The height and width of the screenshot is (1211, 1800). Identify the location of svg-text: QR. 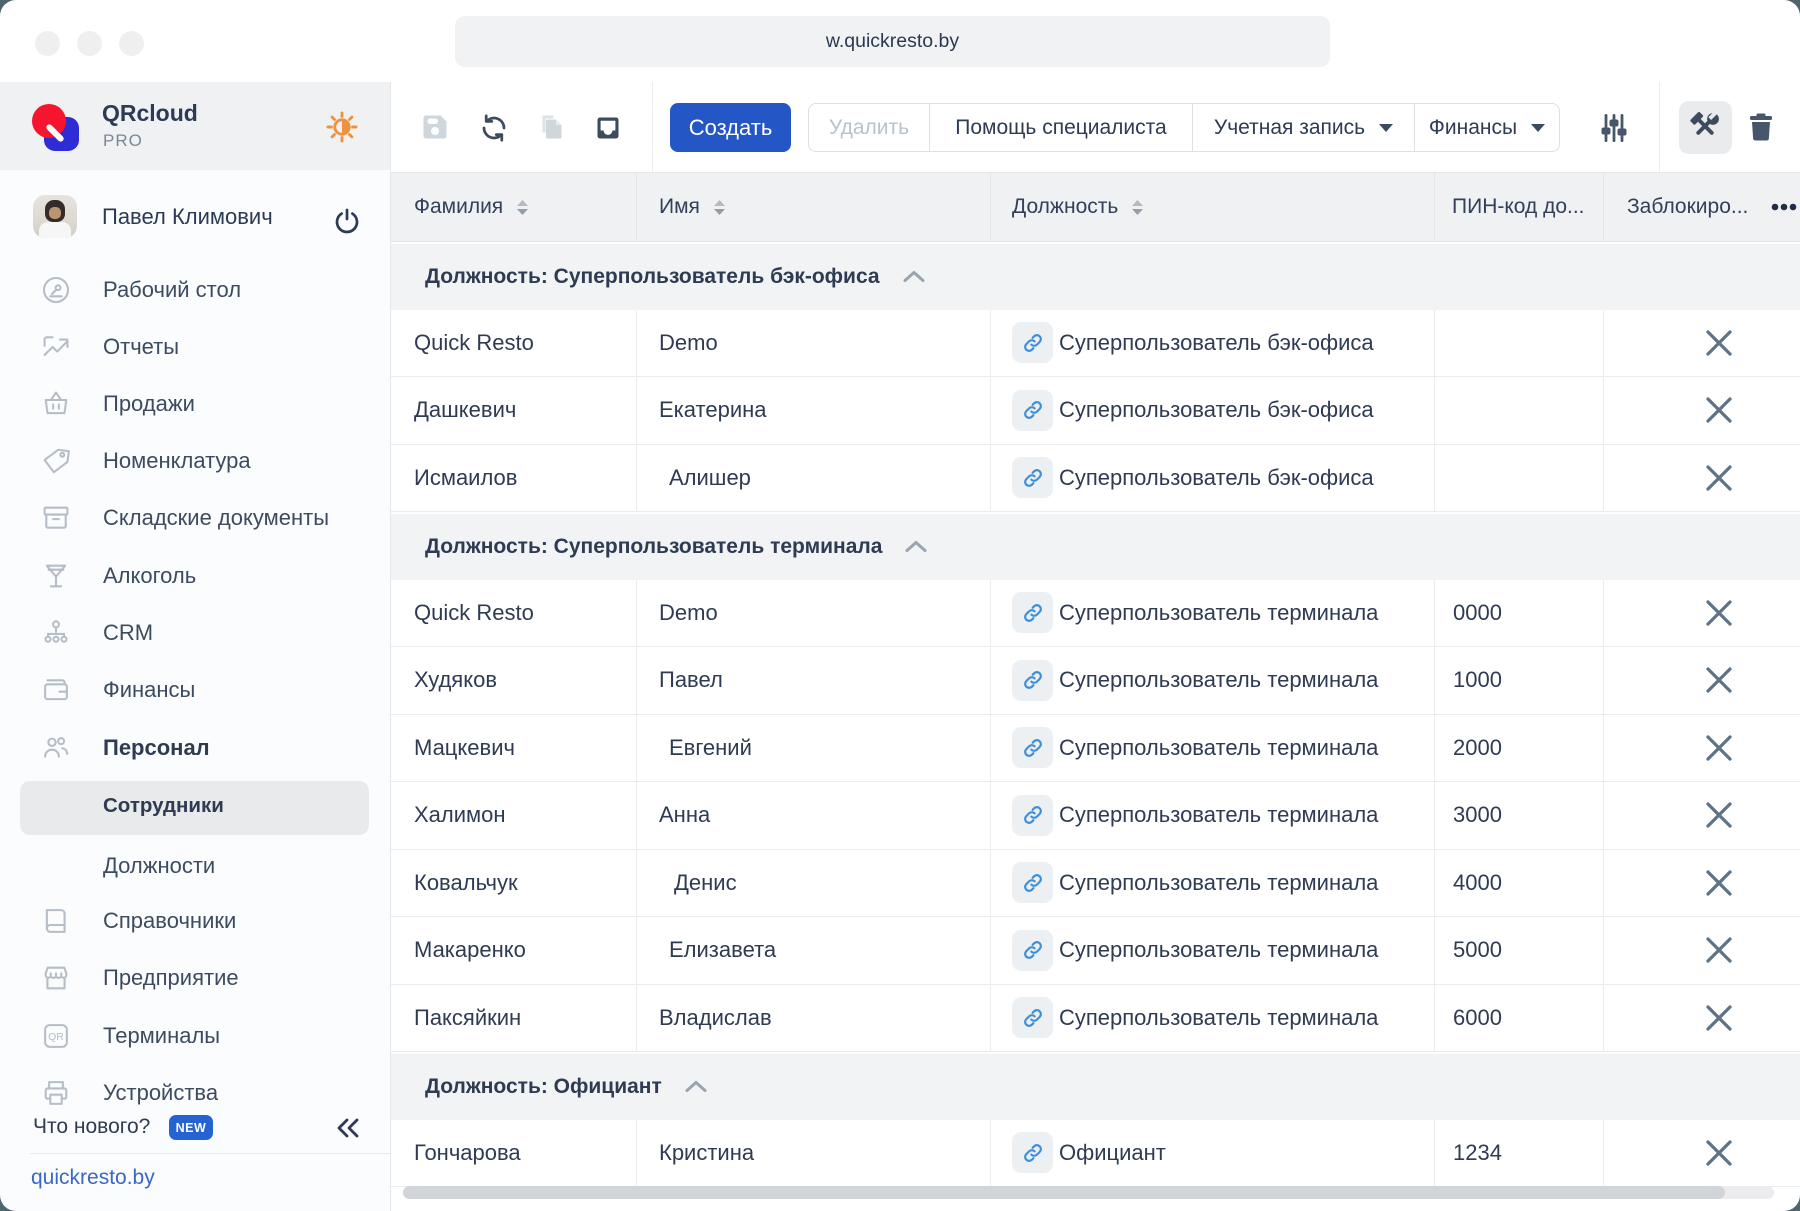
(55, 1037).